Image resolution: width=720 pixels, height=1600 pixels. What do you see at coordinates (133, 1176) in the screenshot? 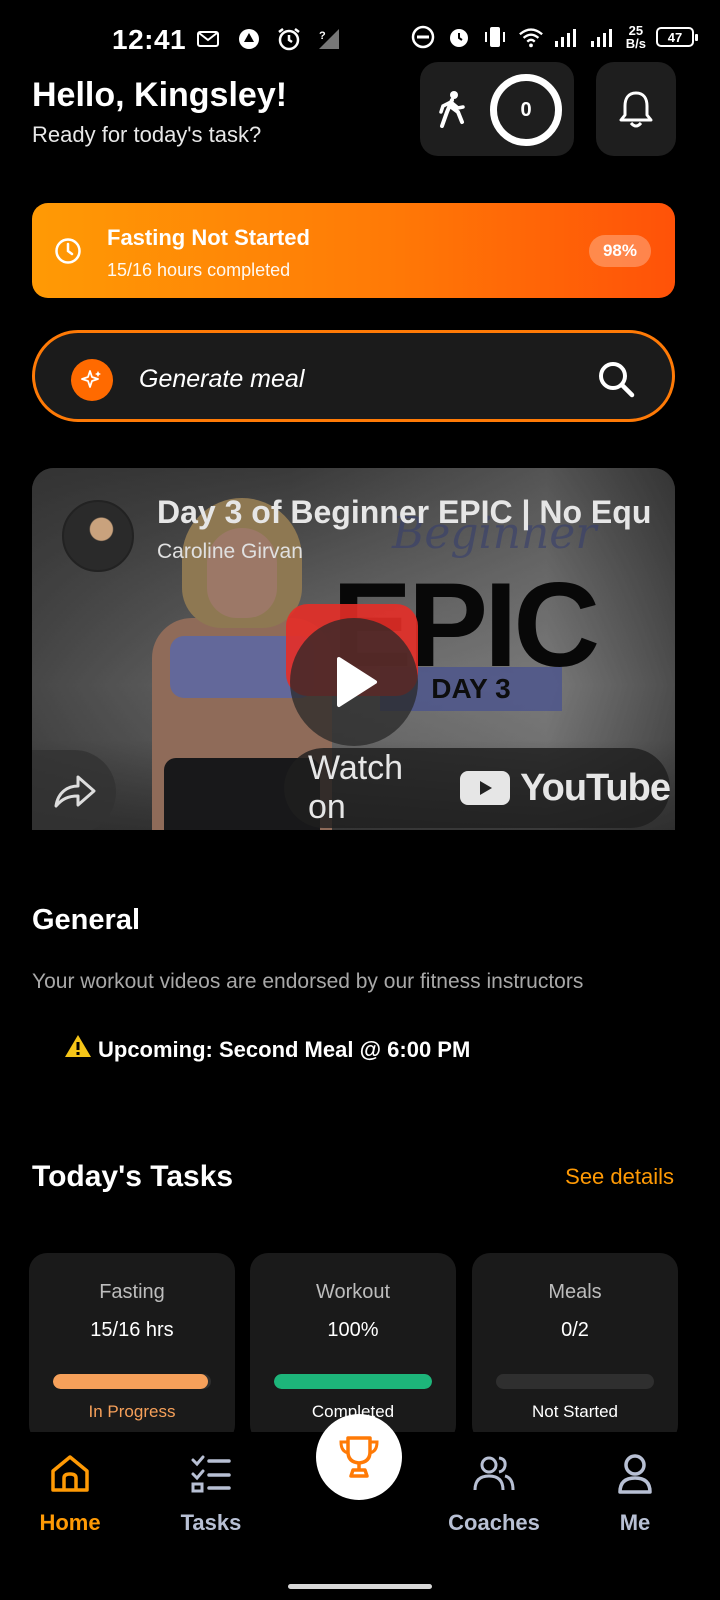
I see `todays-tasks-title: Today's Tasks` at bounding box center [133, 1176].